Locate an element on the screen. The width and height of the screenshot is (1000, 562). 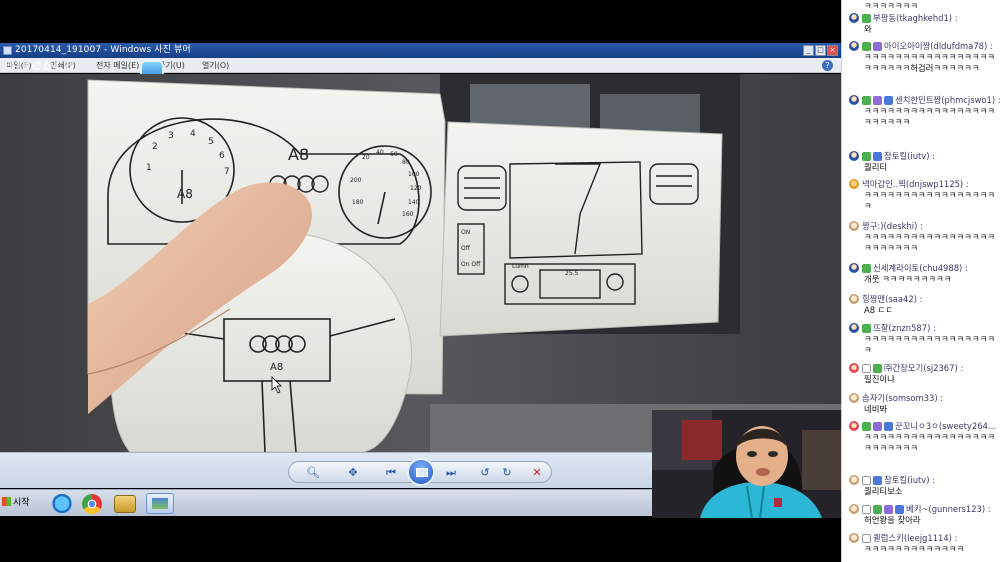
windows-flag-icon is located at coordinates (6, 501).